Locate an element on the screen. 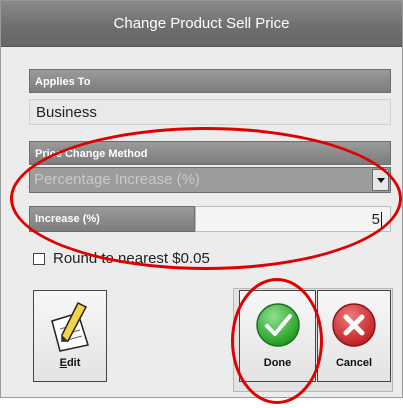  round-checkbox is located at coordinates (39, 259).